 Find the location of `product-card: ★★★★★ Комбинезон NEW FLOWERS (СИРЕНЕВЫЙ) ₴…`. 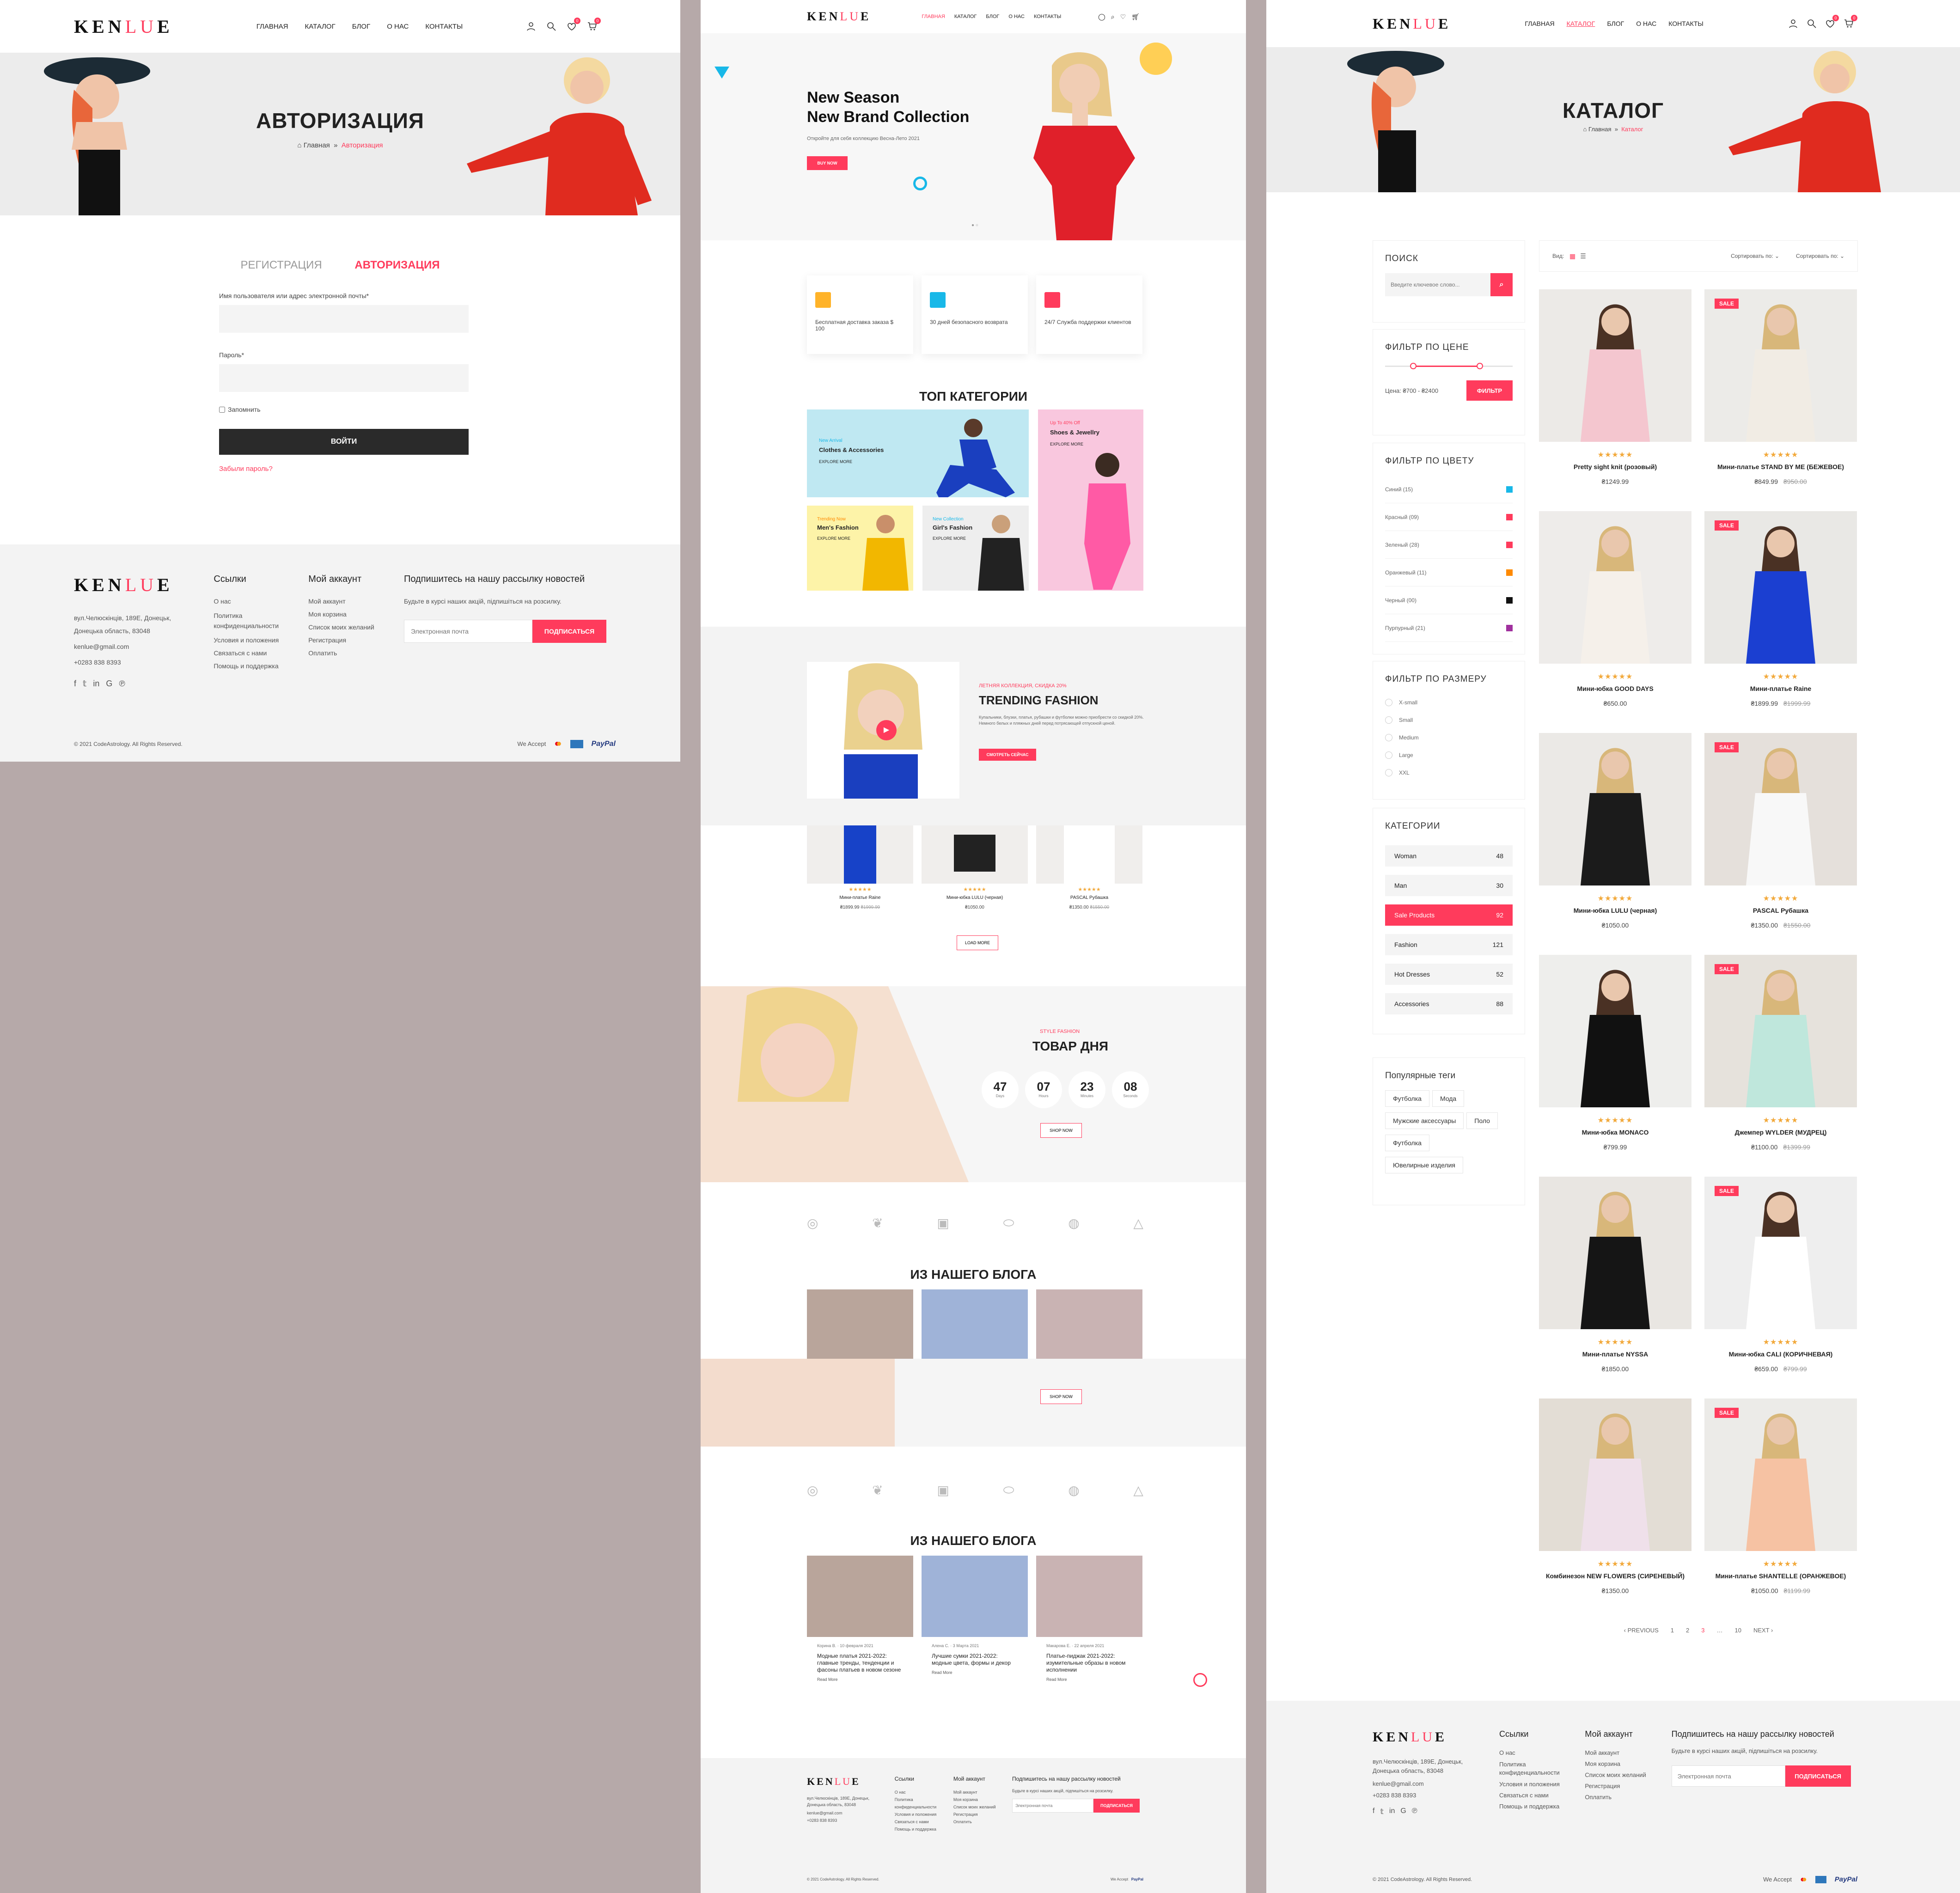

product-card: ★★★★★ Комбинезон NEW FLOWERS (СИРЕНЕВЫЙ) ₴… is located at coordinates (1615, 1496).